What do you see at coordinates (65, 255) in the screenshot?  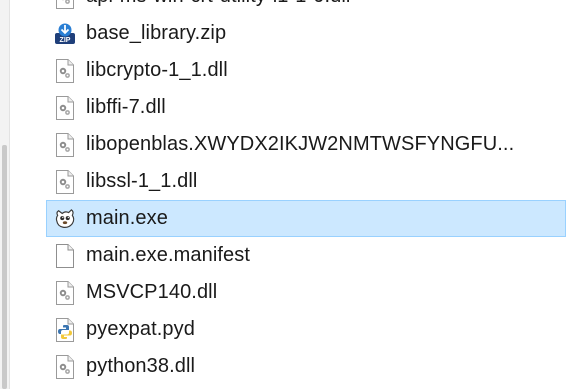 I see `blank-file-icon` at bounding box center [65, 255].